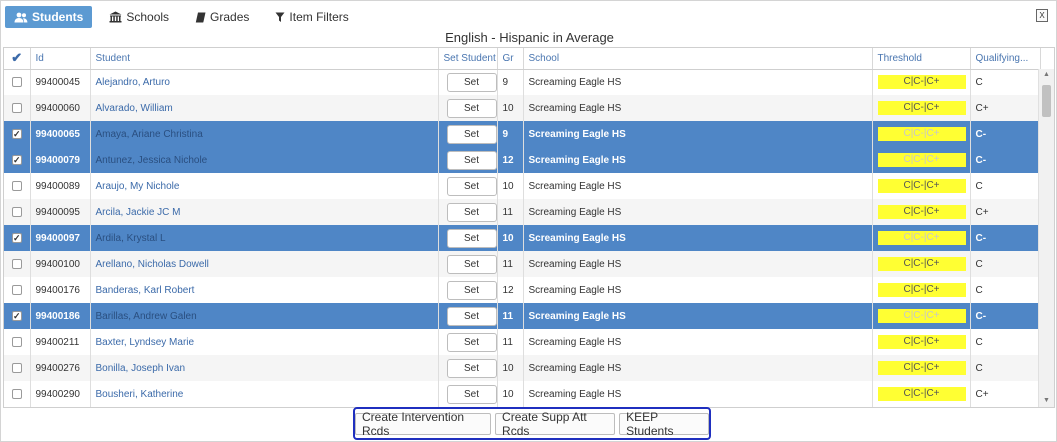 This screenshot has height=442, width=1057. I want to click on create-supp-att-records-button: Create Supp Att Rcds, so click(555, 424).